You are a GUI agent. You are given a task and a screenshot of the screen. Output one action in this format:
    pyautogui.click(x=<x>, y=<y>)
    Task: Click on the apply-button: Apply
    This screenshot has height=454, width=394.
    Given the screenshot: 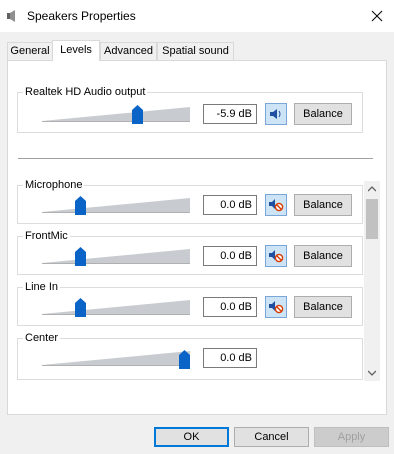 What is the action you would take?
    pyautogui.click(x=351, y=437)
    